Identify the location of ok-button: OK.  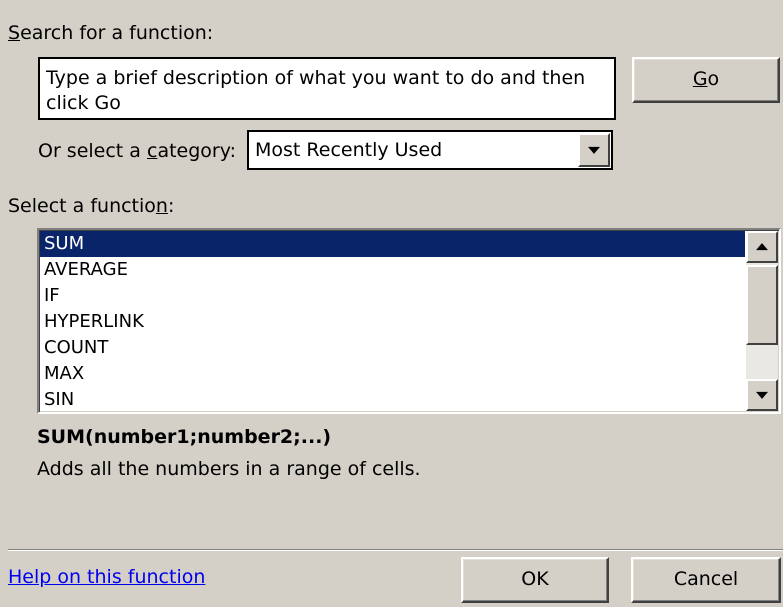
(535, 580).